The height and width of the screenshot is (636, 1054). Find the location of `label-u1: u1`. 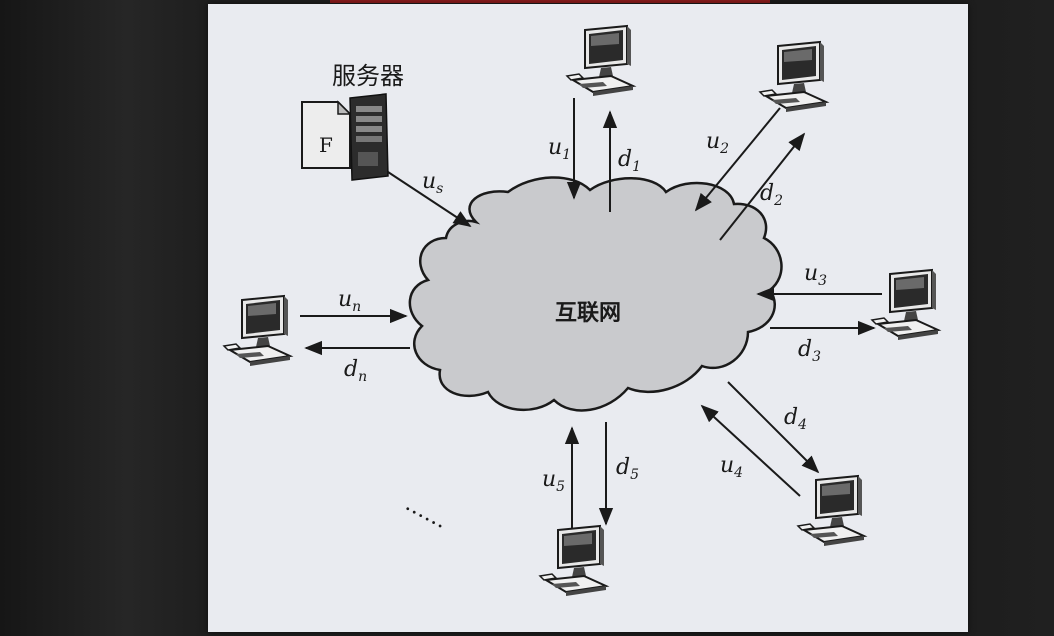

label-u1: u1 is located at coordinates (559, 149).